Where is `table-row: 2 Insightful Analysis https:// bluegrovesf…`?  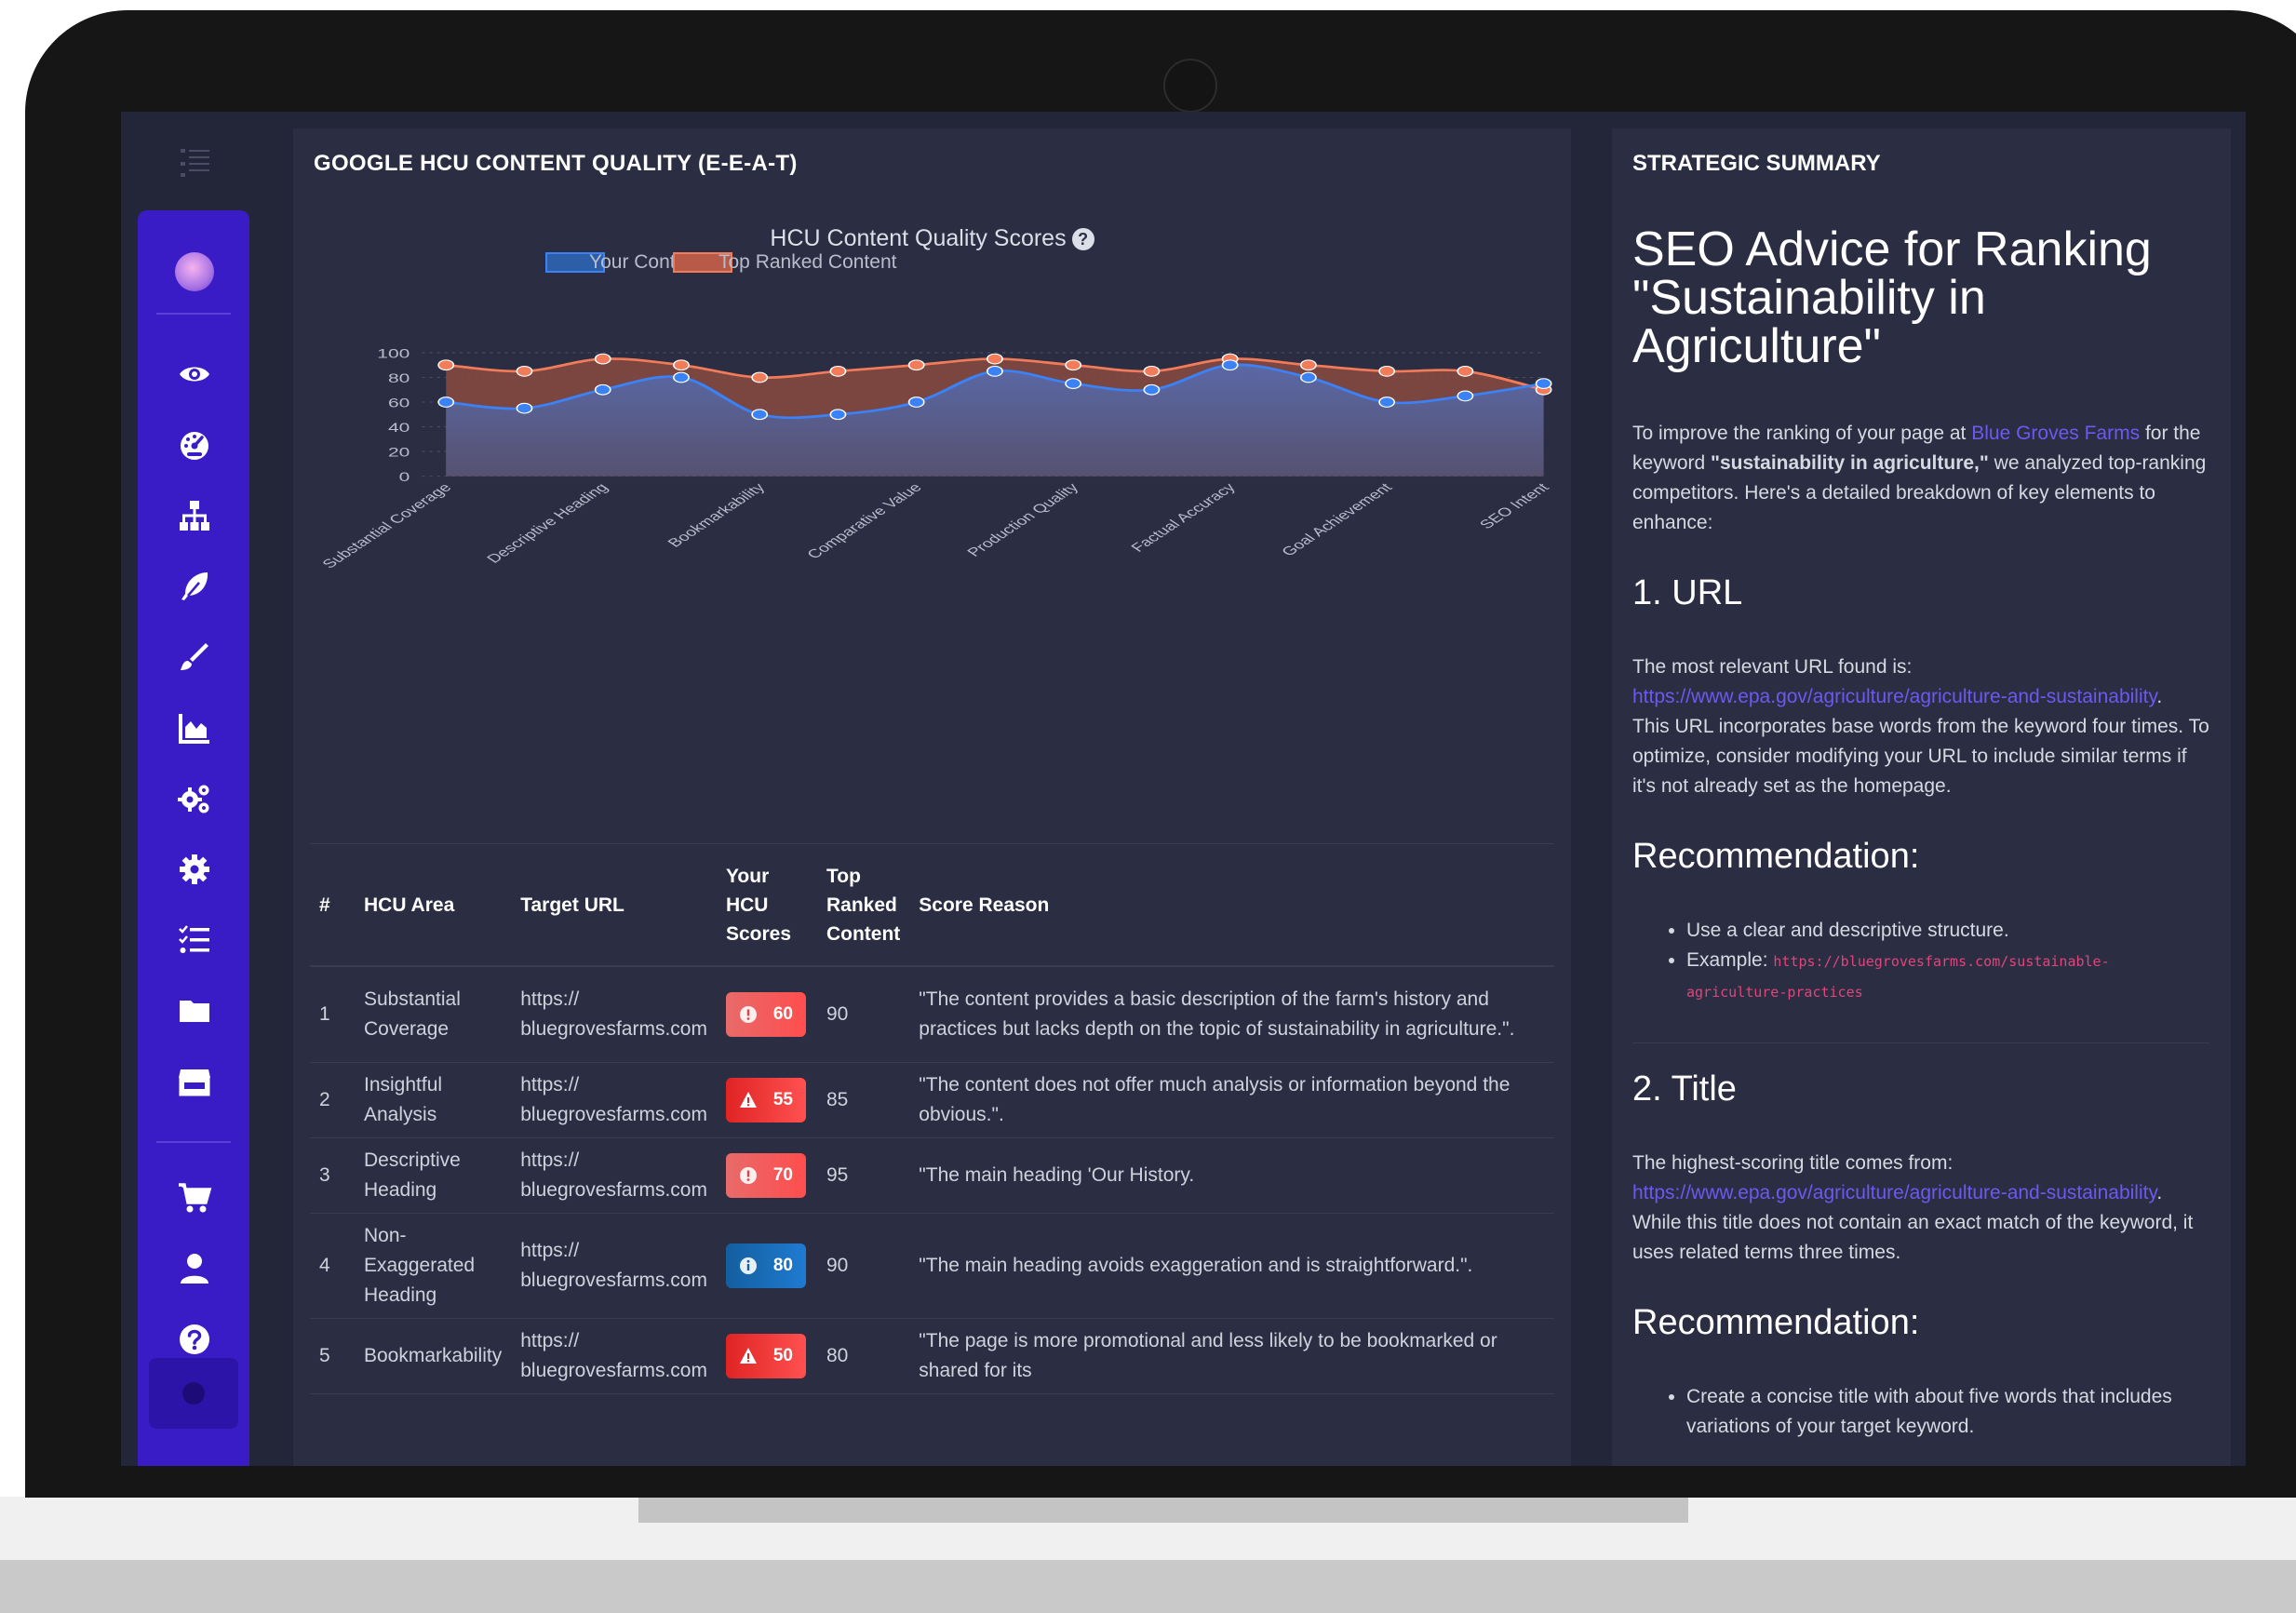 table-row: 2 Insightful Analysis https:// bluegrovesf… is located at coordinates (932, 1100).